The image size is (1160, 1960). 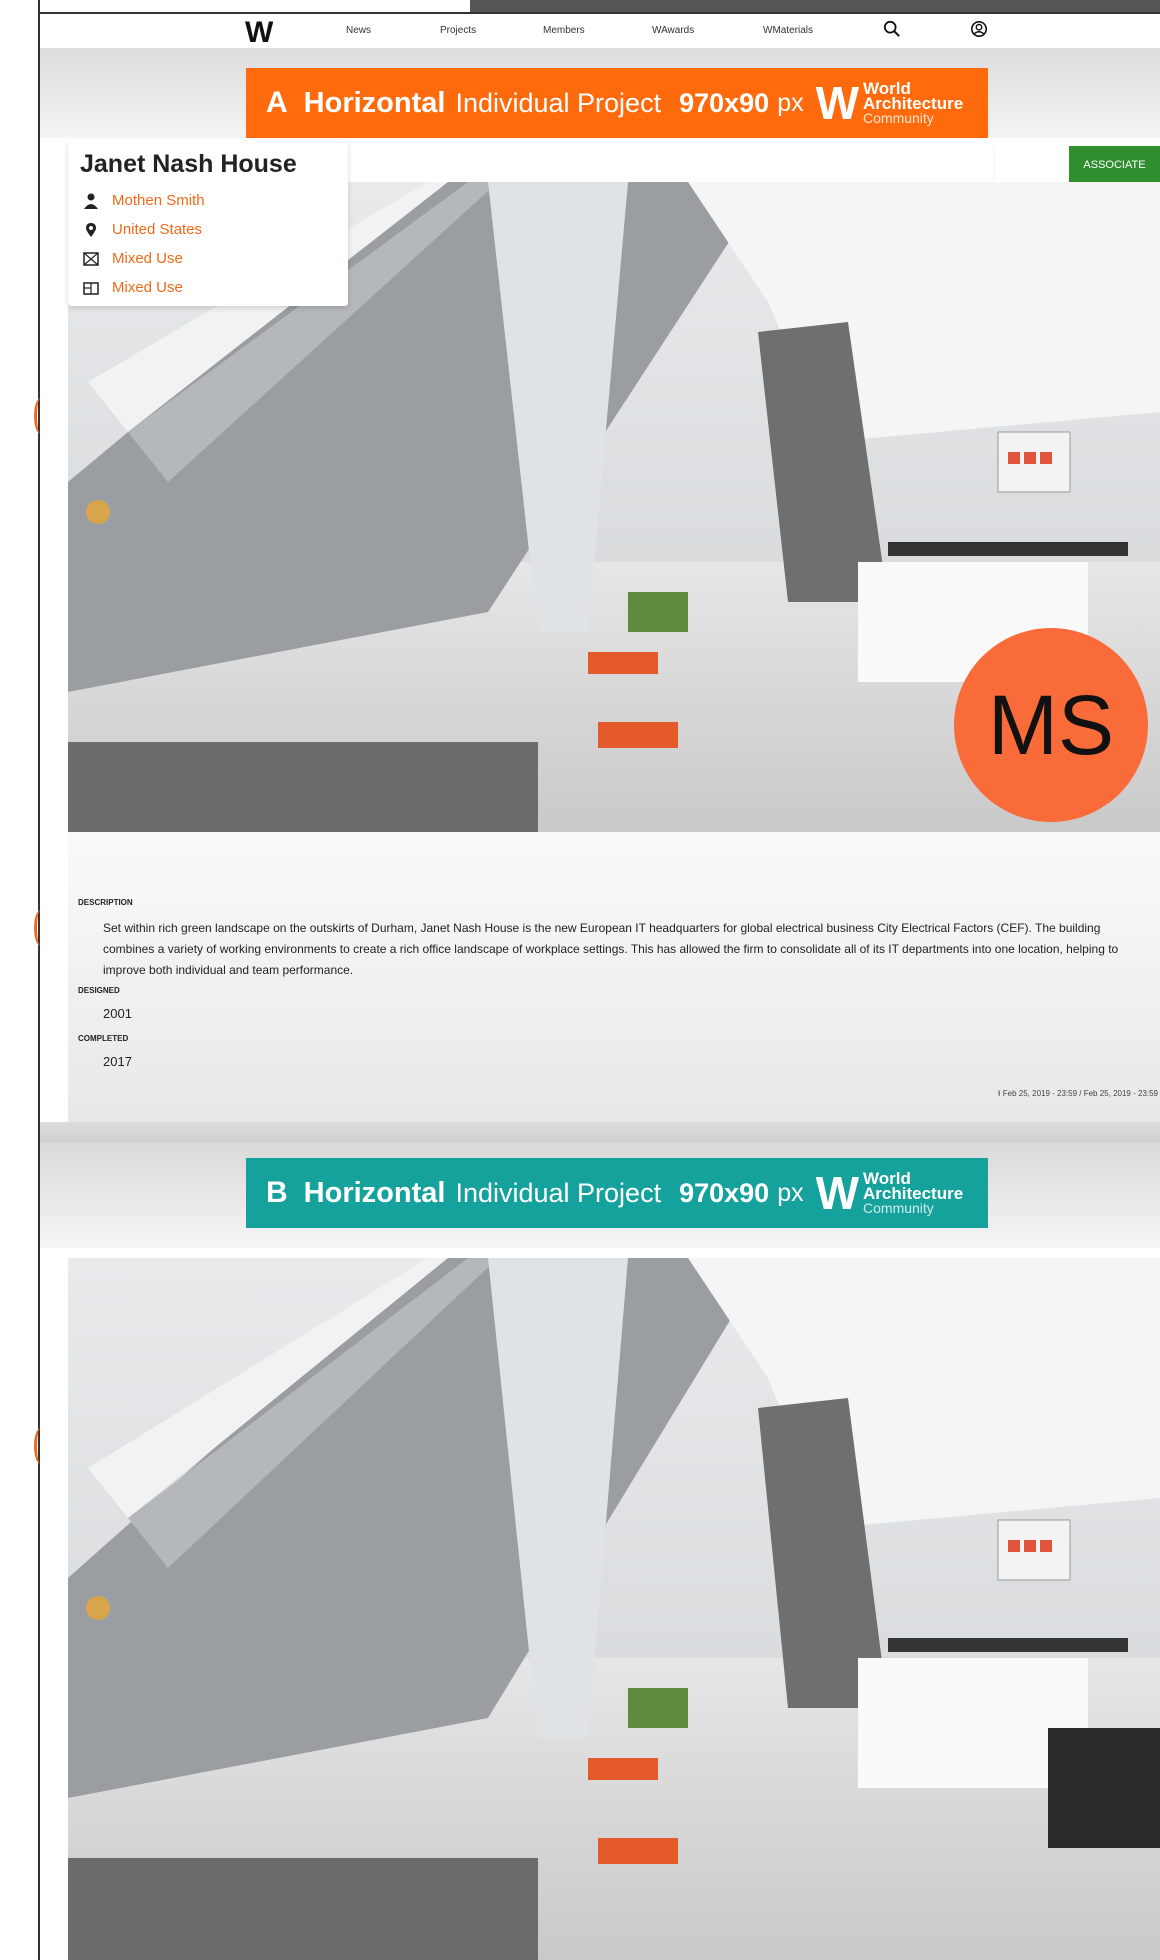 I want to click on associate-badge: ASSOCIATE, so click(x=1114, y=165).